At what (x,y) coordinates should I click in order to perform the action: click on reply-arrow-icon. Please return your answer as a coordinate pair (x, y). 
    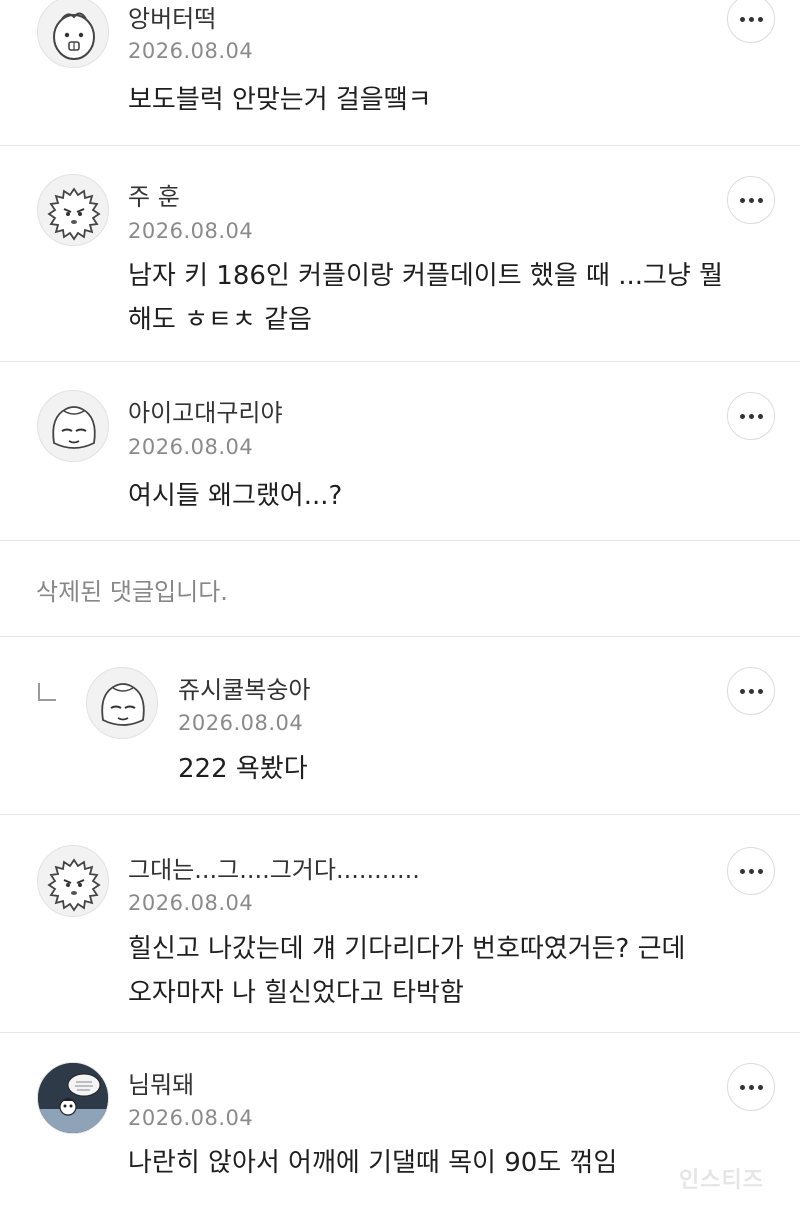
    Looking at the image, I should click on (47, 692).